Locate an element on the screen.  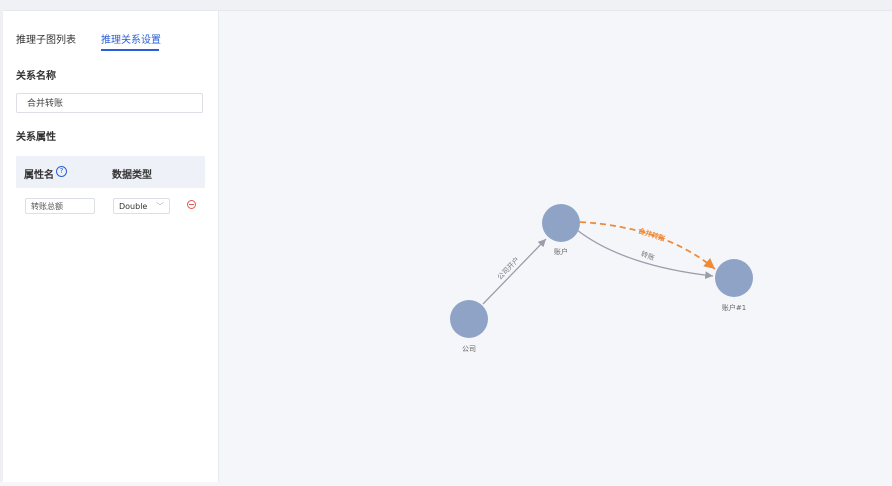
relation-name-label: 关系名称 is located at coordinates (36, 76).